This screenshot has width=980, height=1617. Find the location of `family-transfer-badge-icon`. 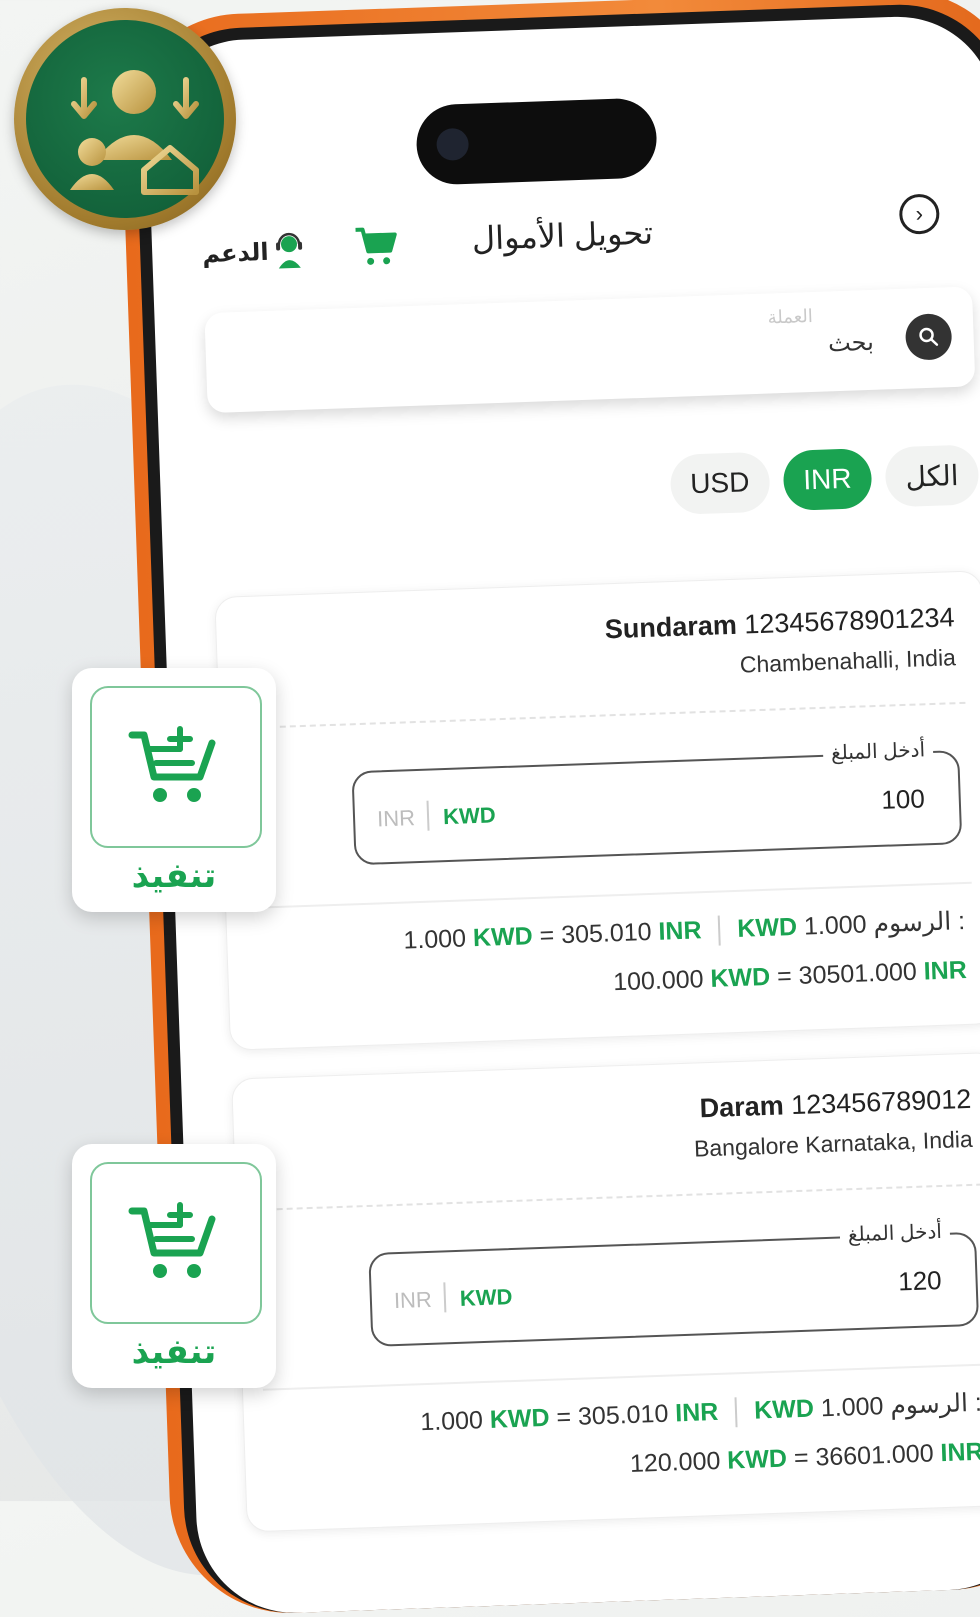

family-transfer-badge-icon is located at coordinates (125, 119).